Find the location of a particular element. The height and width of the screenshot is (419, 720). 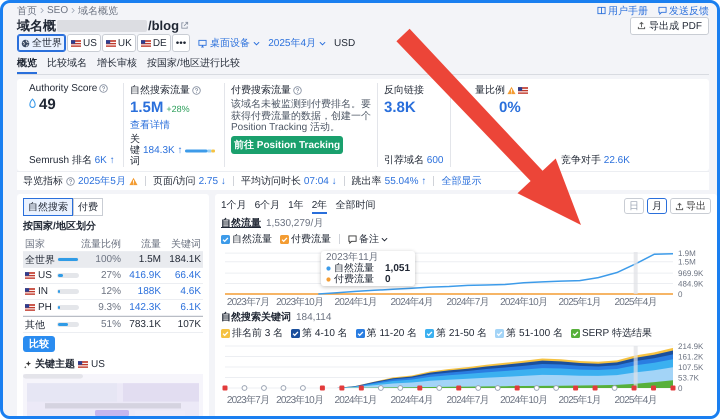

table-cell: 142.3K is located at coordinates (142, 307).